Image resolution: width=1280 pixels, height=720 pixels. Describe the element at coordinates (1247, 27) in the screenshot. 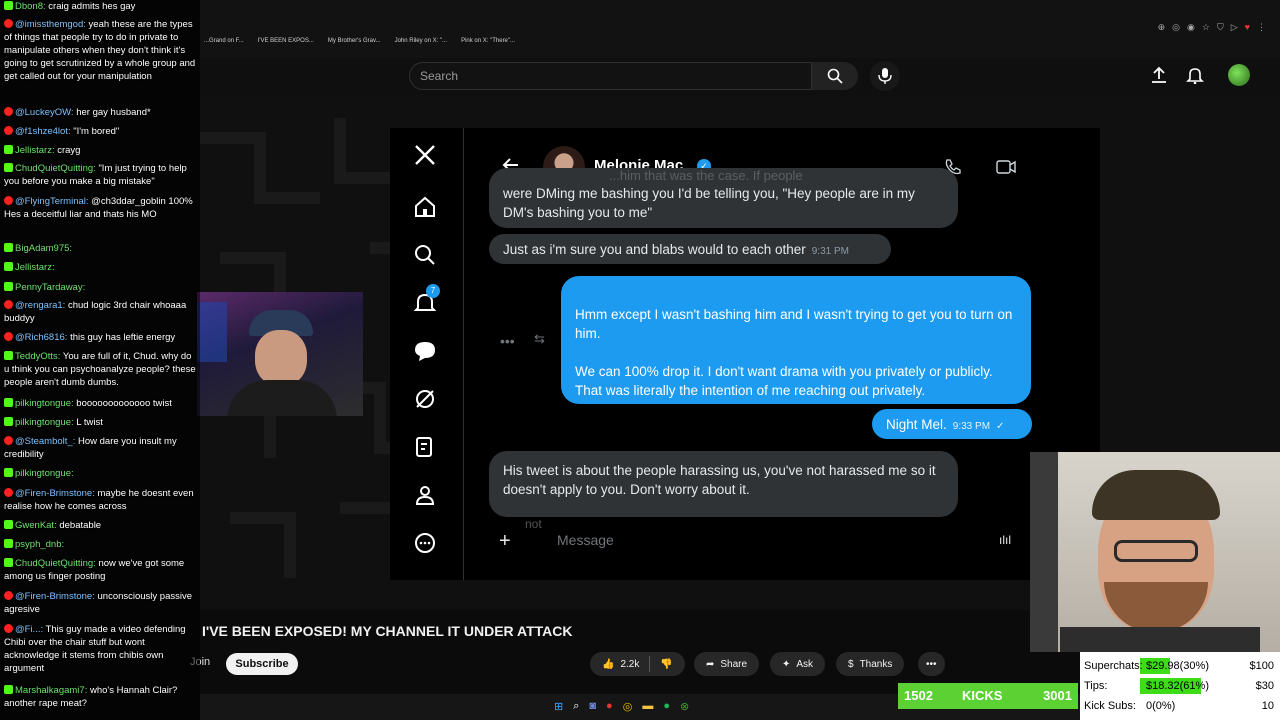

I see `heart-icon: ♥` at that location.